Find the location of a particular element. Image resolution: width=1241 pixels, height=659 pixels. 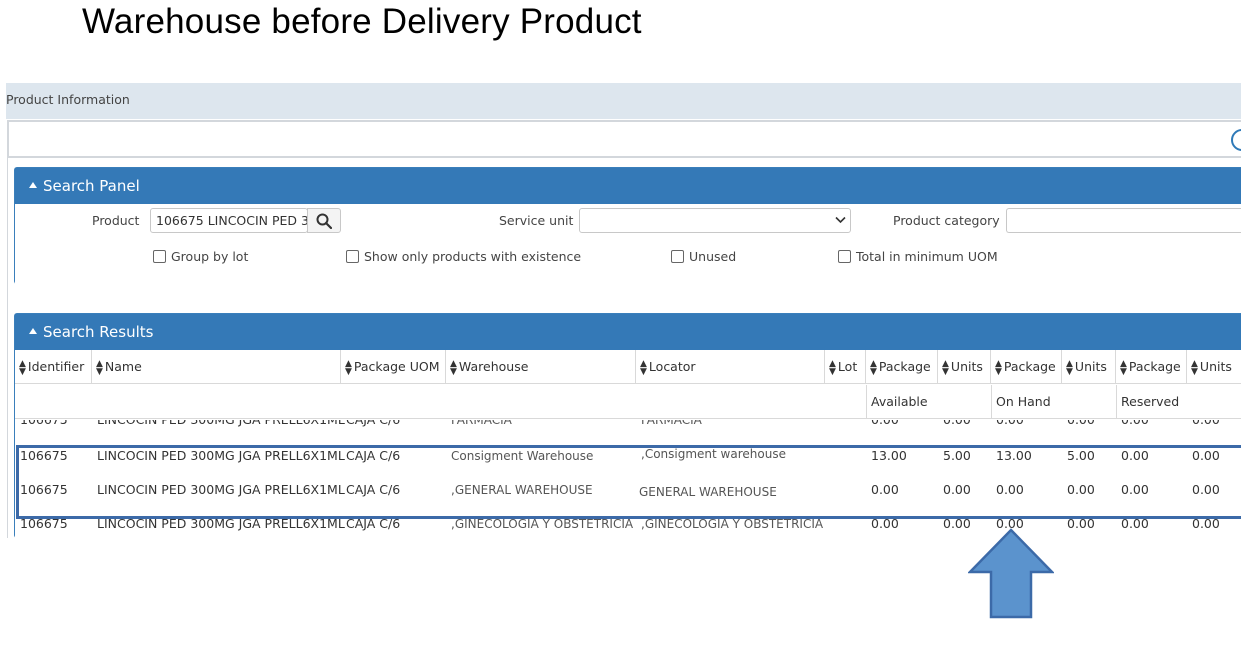

cell-available-package: 0.00 is located at coordinates (882, 428).